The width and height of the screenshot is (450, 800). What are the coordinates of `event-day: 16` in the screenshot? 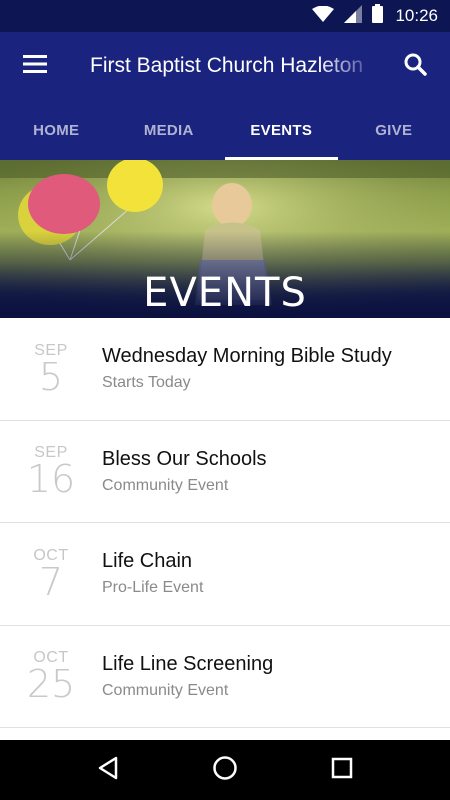 It's located at (51, 479).